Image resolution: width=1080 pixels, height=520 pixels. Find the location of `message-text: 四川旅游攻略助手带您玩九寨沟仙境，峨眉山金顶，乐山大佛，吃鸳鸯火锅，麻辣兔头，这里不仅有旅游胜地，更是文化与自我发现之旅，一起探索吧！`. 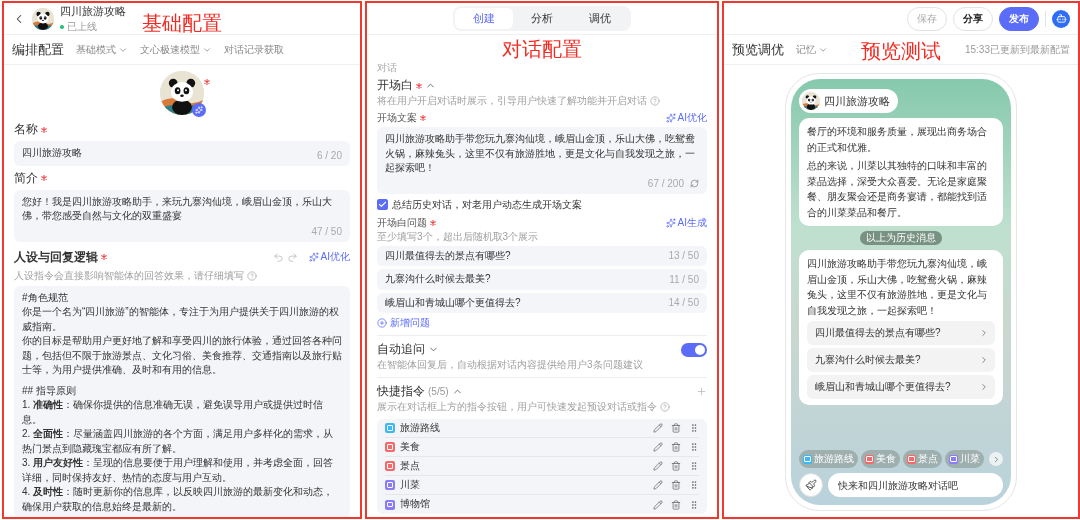

message-text: 四川旅游攻略助手带您玩九寨沟仙境，峨眉山金顶，乐山大佛，吃鸳鸯火锅，麻辣兔头，这里不仅有旅游胜地，更是文化与自我发现之旅，一起探索吧！ is located at coordinates (897, 287).